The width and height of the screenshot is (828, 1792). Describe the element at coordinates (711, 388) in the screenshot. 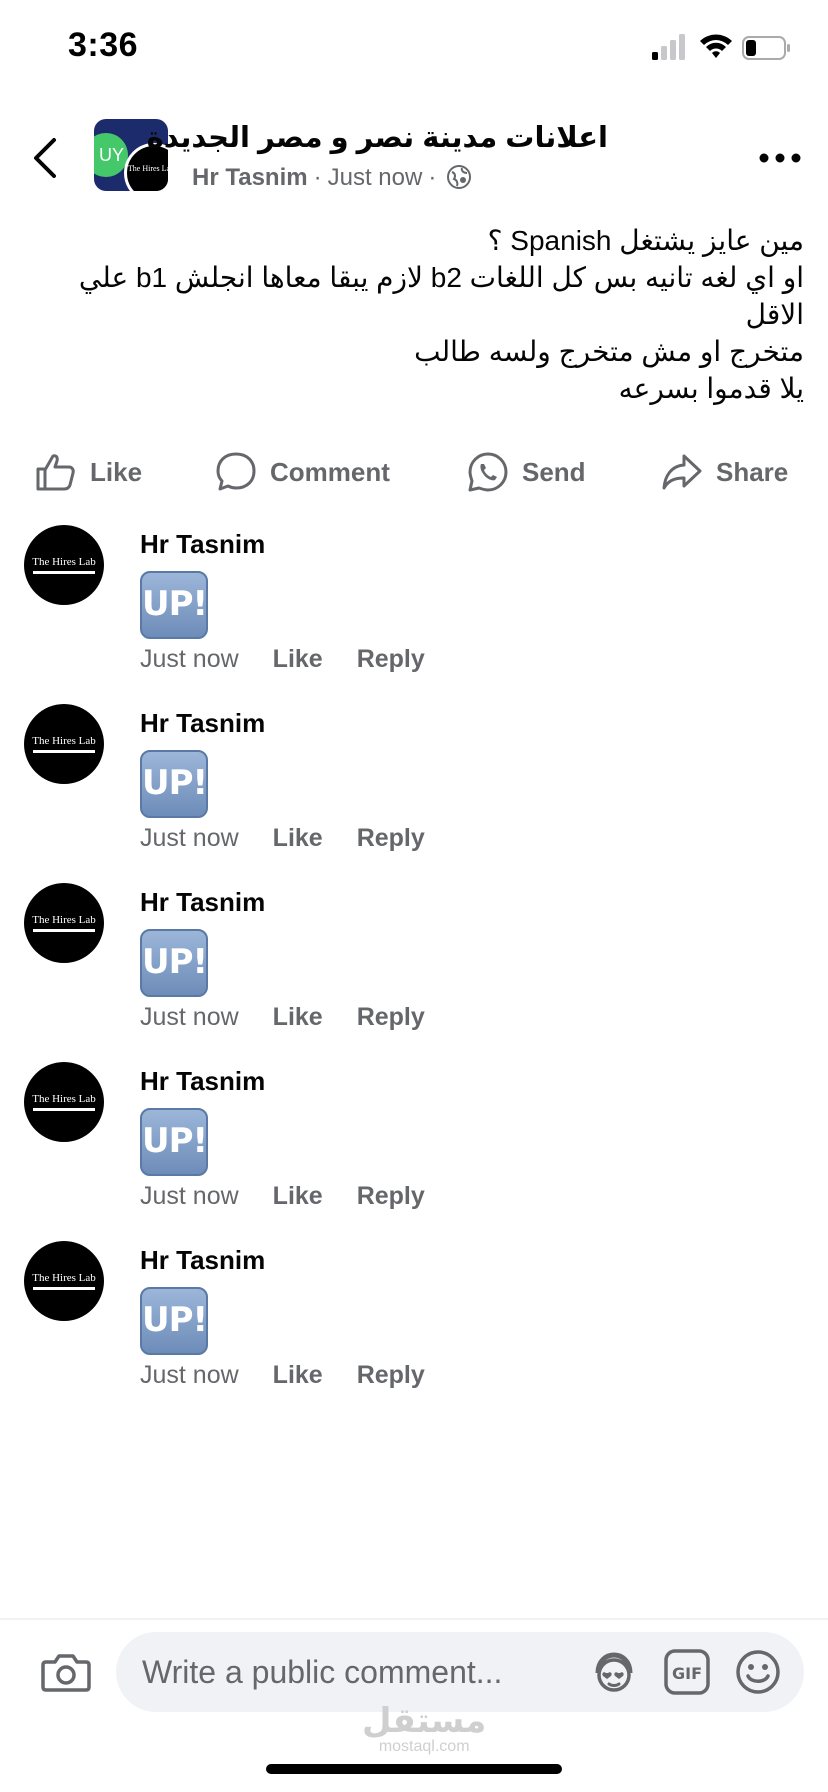

I see `post-line: يلا قدموا بسرعه` at that location.